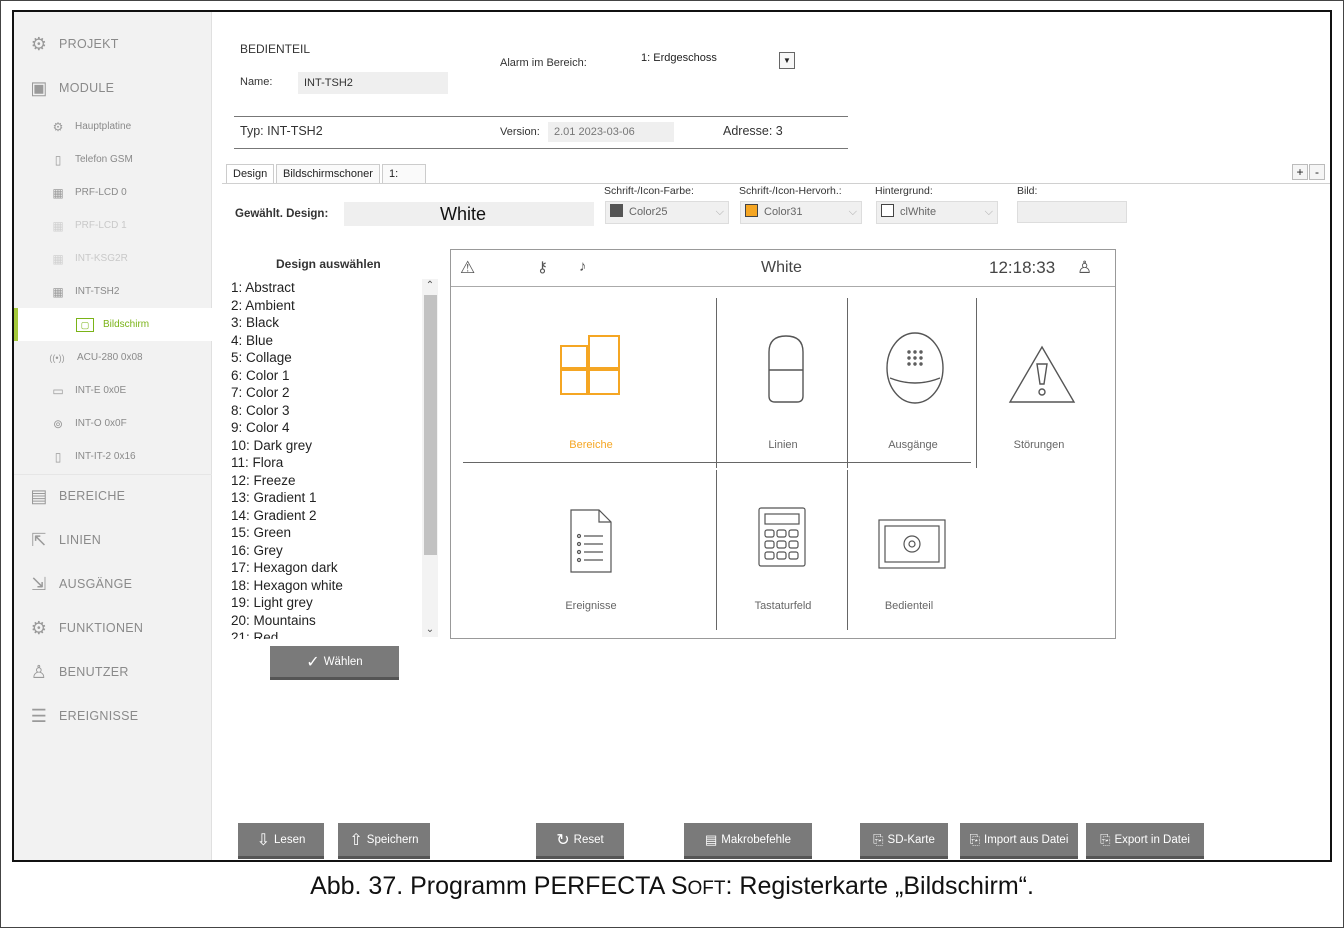 The height and width of the screenshot is (928, 1344). Describe the element at coordinates (113, 88) in the screenshot. I see `sidebar-item-module: ▣ MODULE` at that location.